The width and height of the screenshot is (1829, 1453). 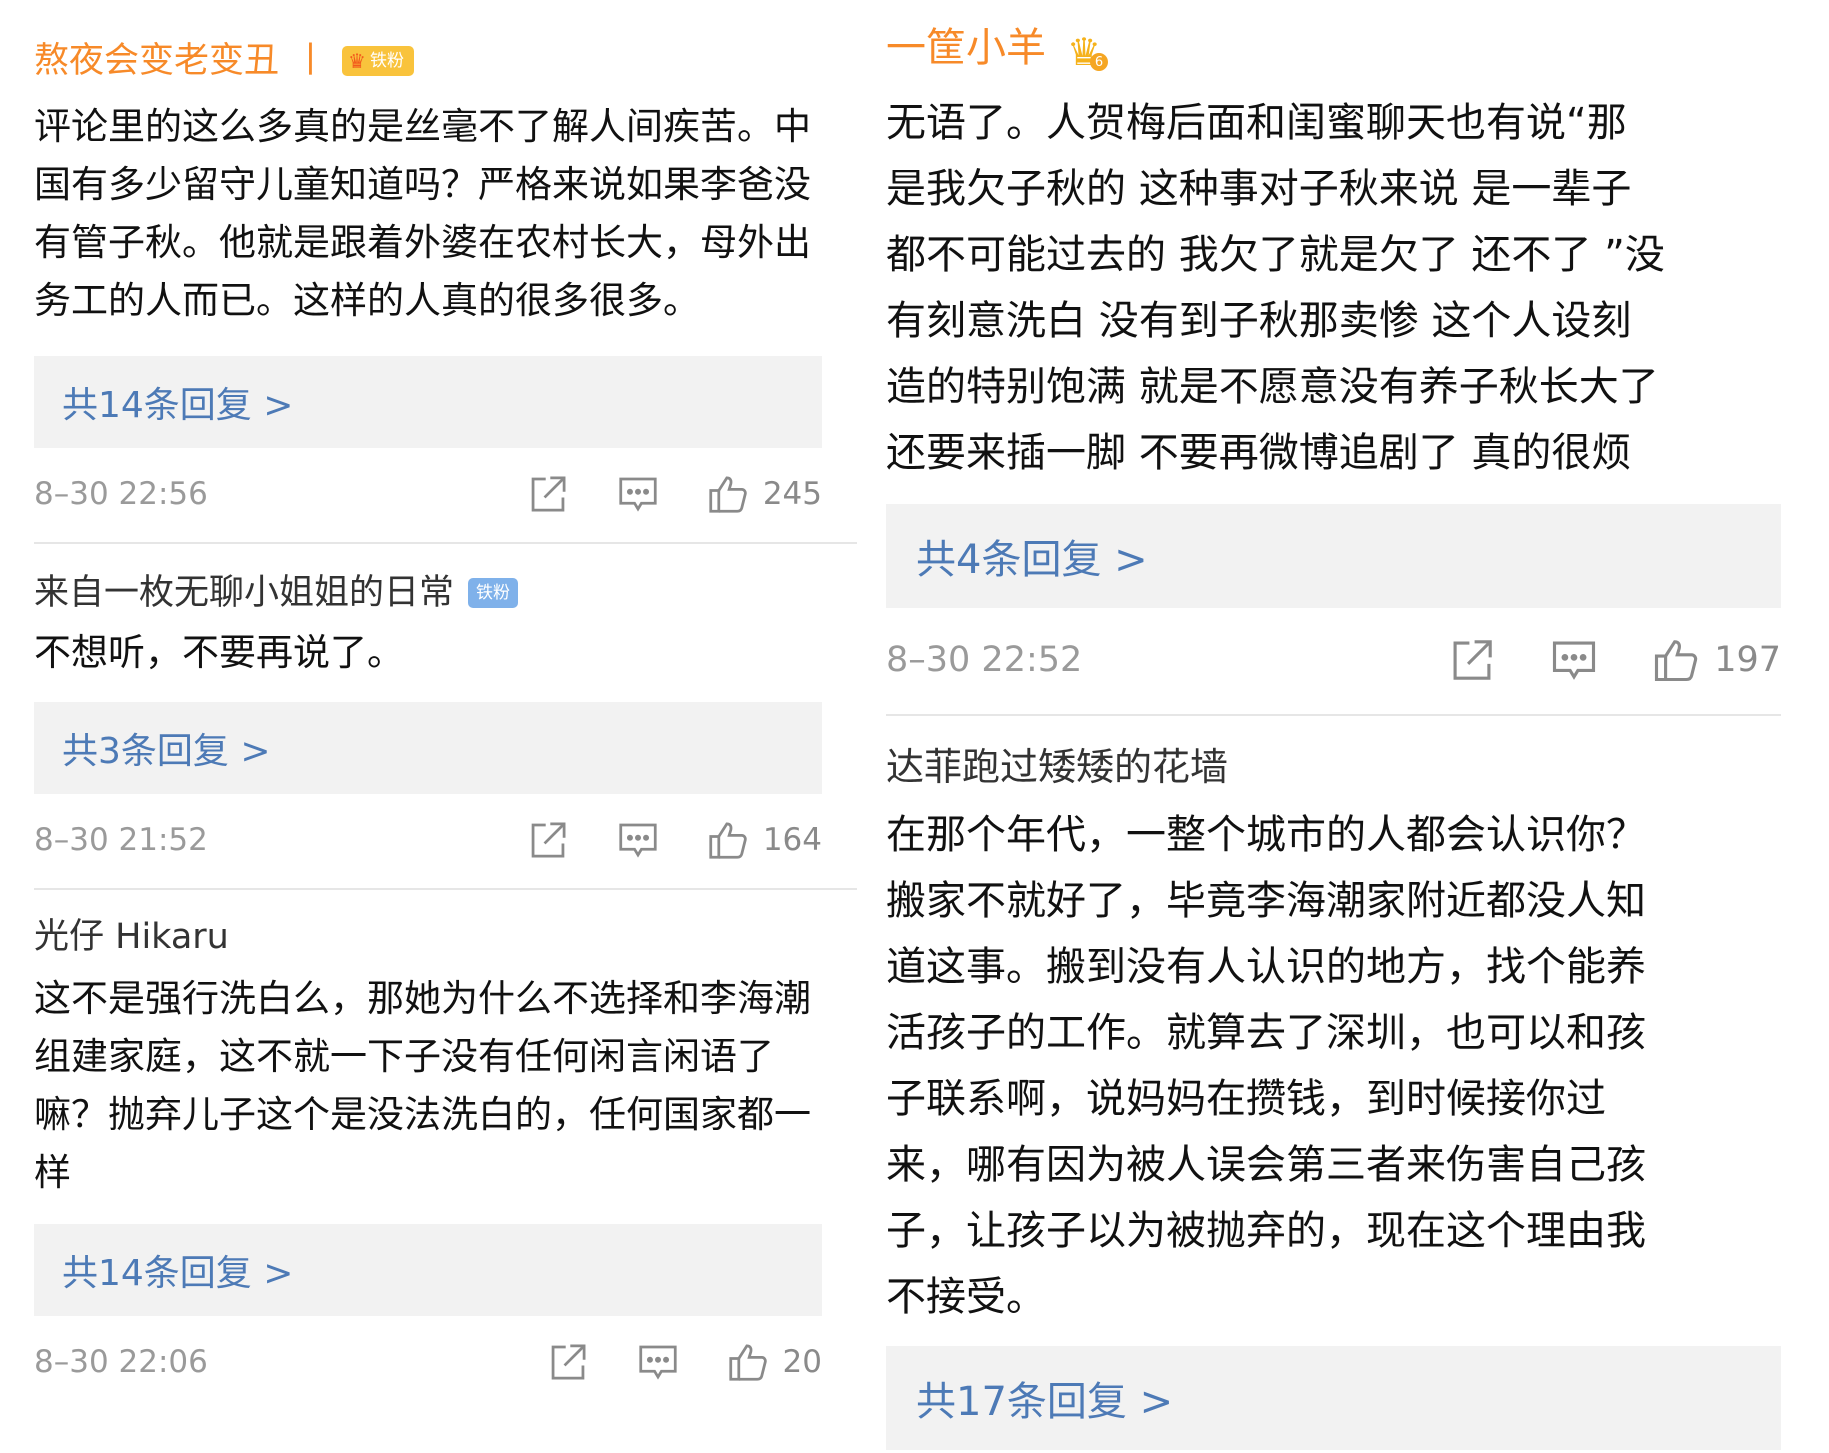 What do you see at coordinates (1266, 967) in the screenshot?
I see `comment-text-line: 道这事。搬到没有人认识的地方，找个能养` at bounding box center [1266, 967].